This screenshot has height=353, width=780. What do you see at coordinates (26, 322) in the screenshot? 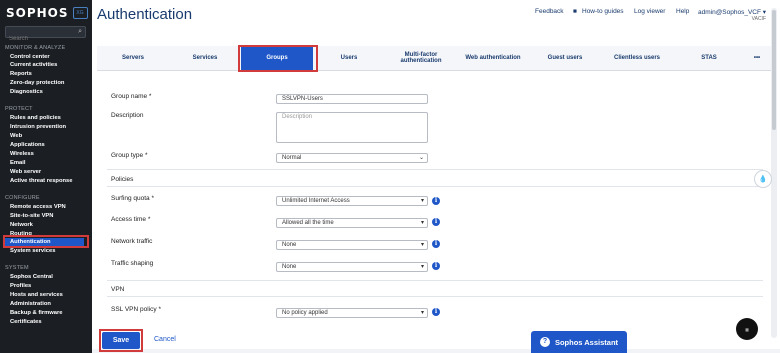
I see `sidebar-item-certificates: Certificates` at bounding box center [26, 322].